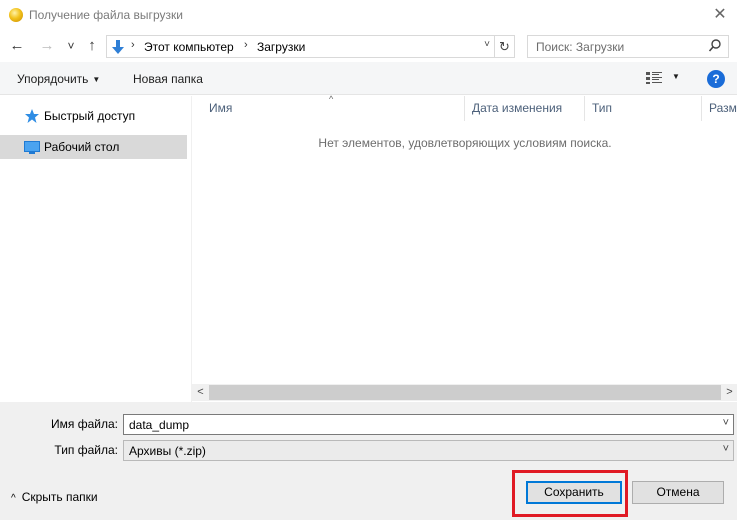  I want to click on horizontal-scrollbar: < >, so click(464, 392).